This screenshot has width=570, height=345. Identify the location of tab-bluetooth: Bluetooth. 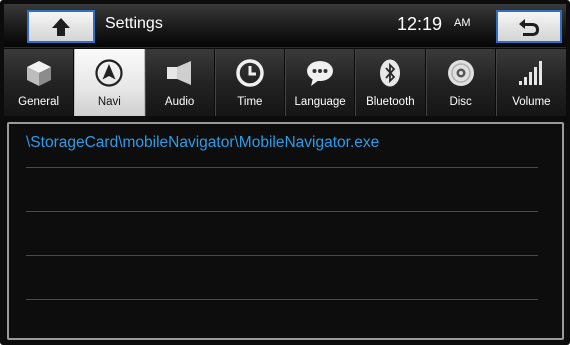
(390, 82).